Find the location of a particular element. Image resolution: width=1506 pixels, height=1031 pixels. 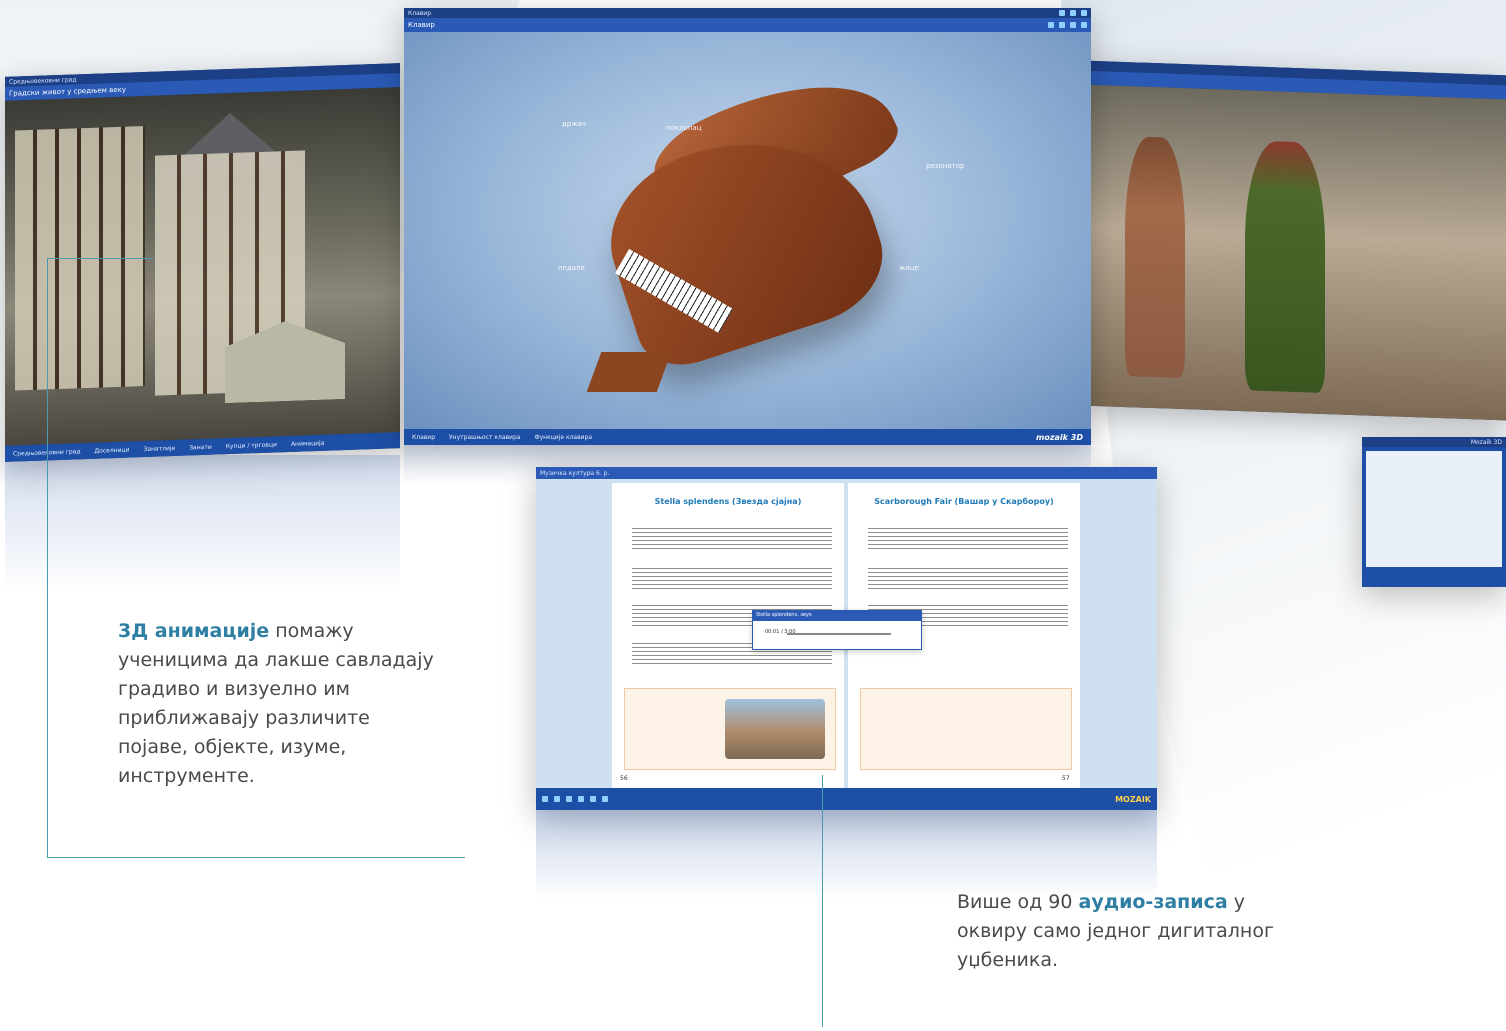

menu-icon is located at coordinates (545, 799).